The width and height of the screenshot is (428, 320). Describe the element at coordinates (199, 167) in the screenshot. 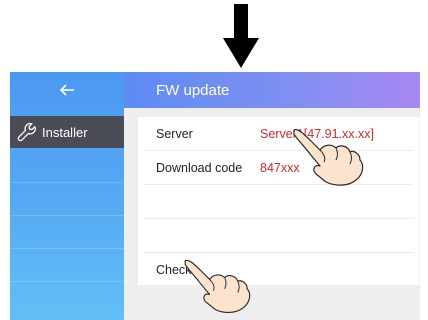

I see `download-code-label: Download code` at that location.